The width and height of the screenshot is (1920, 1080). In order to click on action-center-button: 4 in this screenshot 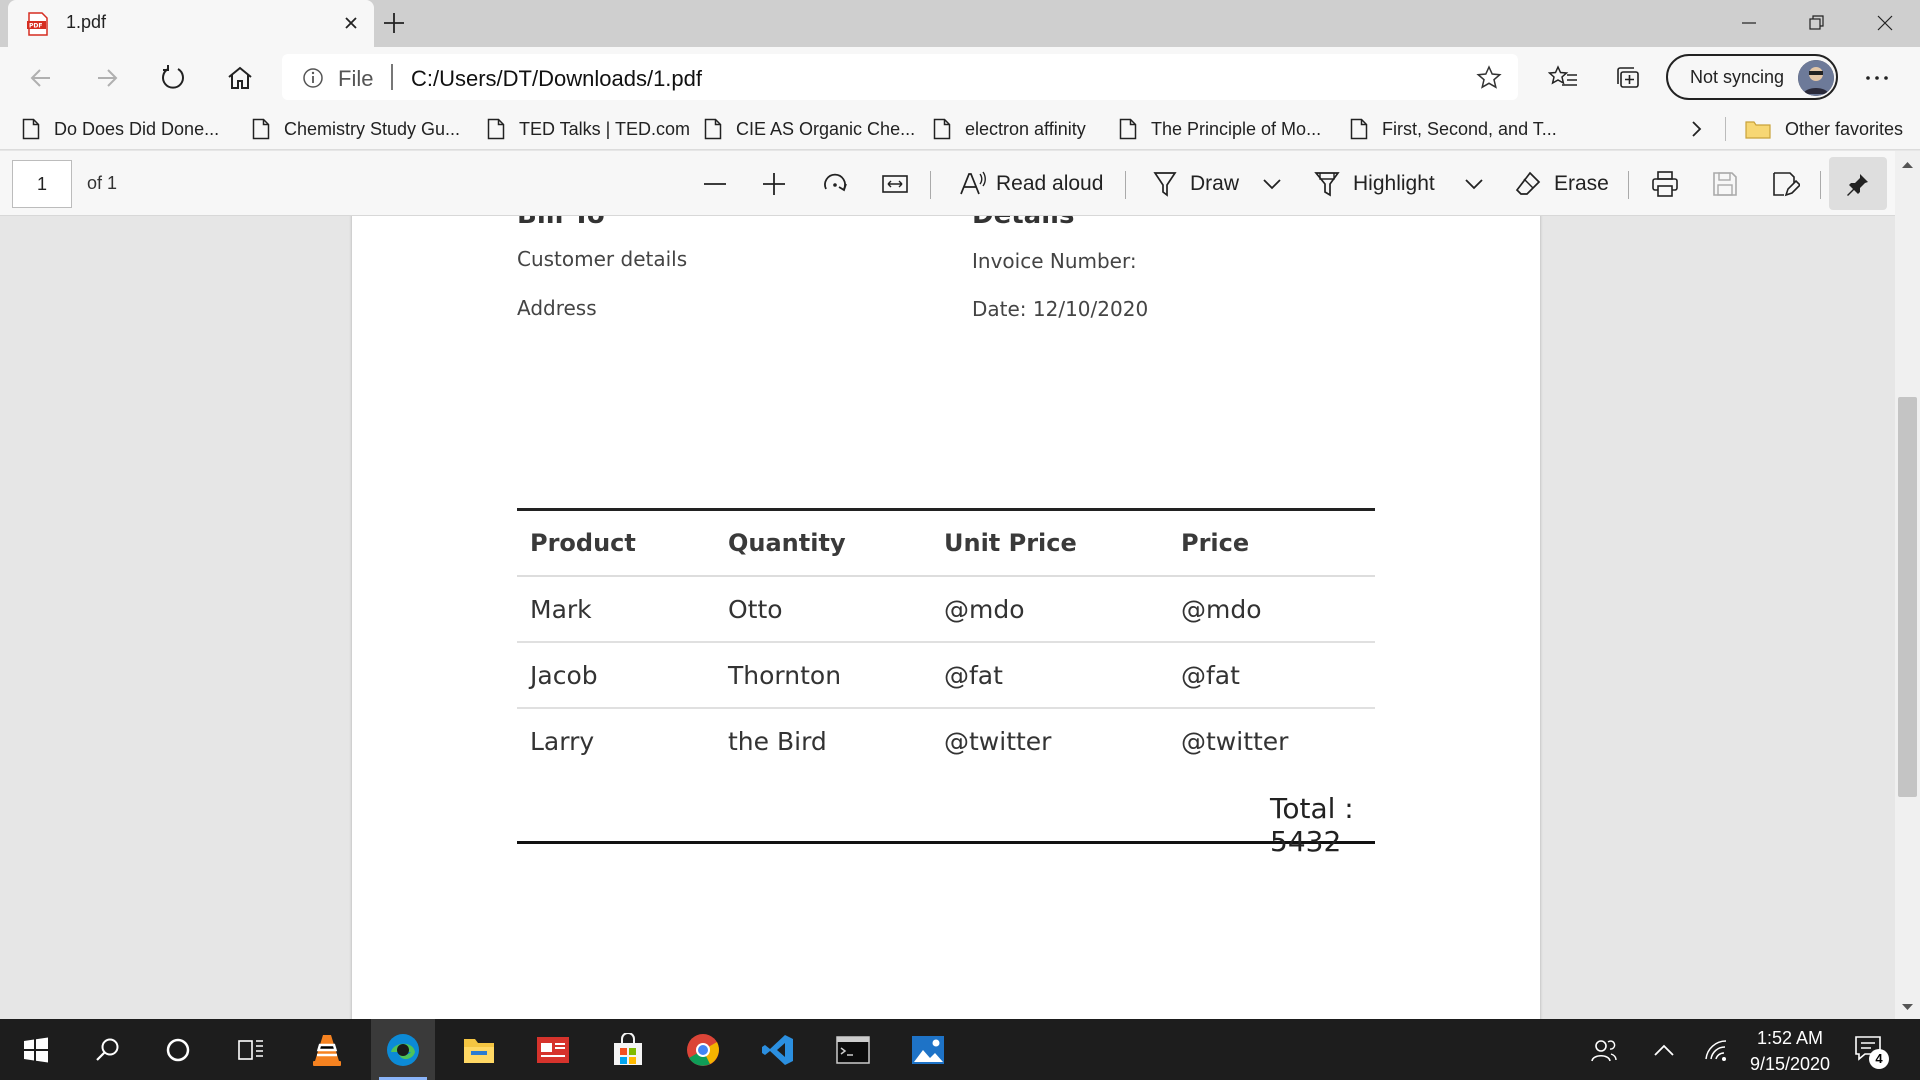, I will do `click(1871, 1051)`.